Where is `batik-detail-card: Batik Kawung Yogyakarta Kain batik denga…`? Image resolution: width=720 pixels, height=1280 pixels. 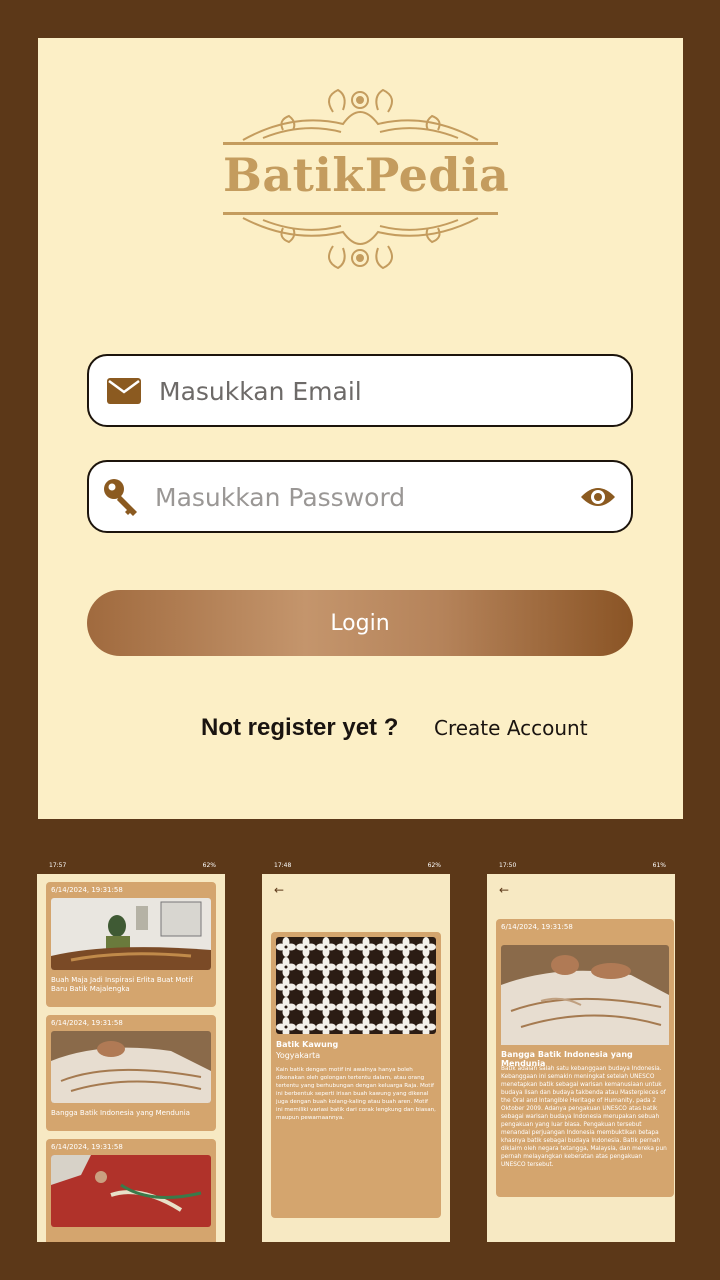
batik-detail-card: Batik Kawung Yogyakarta Kain batik denga… is located at coordinates (356, 1075).